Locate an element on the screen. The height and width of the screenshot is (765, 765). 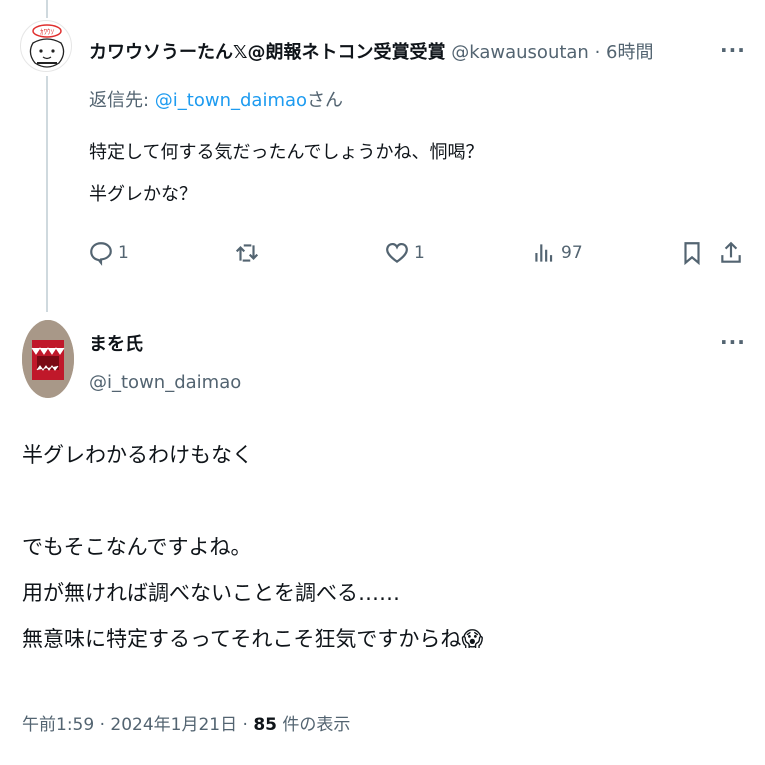
tweet1-text: 特定して何する気だったんでしょうかね、恫喝？ 半グレかな？ is located at coordinates (286, 174).